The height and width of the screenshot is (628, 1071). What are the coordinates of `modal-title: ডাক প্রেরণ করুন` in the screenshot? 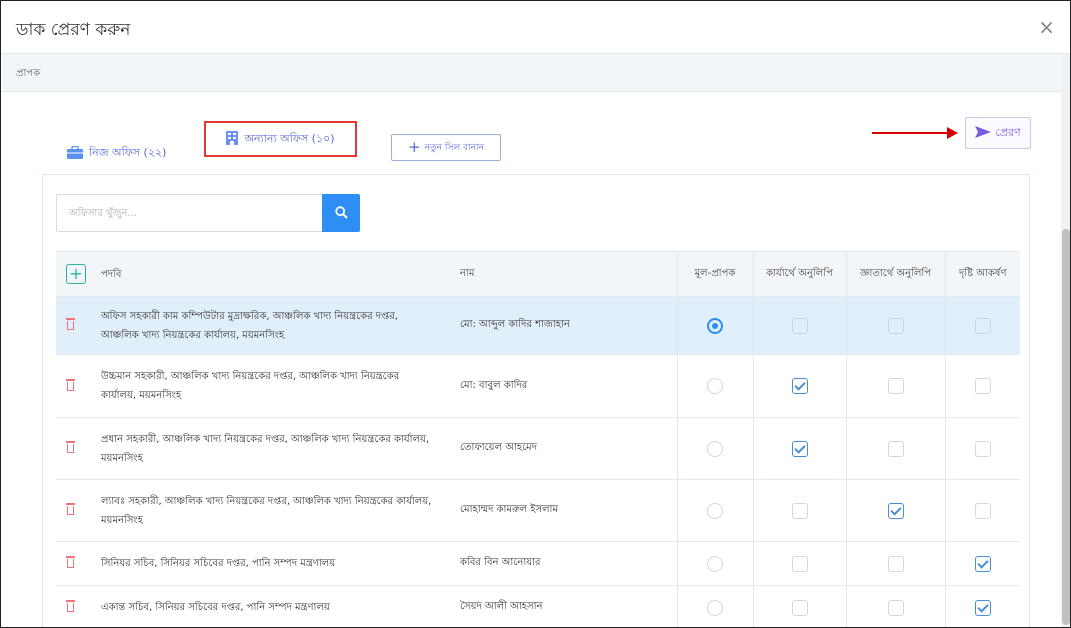 It's located at (73, 30).